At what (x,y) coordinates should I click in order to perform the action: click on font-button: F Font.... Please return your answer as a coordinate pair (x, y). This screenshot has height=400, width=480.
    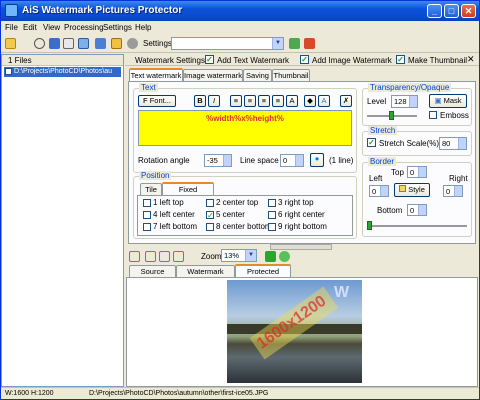
    Looking at the image, I should click on (157, 101).